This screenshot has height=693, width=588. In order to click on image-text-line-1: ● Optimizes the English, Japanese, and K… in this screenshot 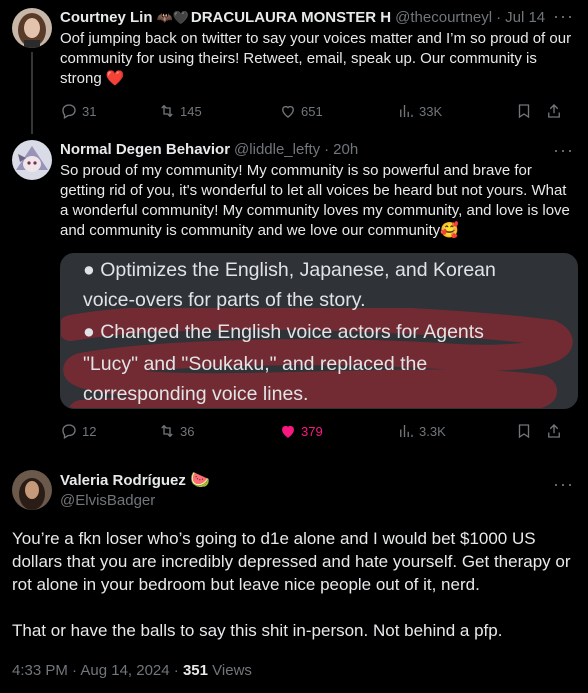, I will do `click(289, 270)`.